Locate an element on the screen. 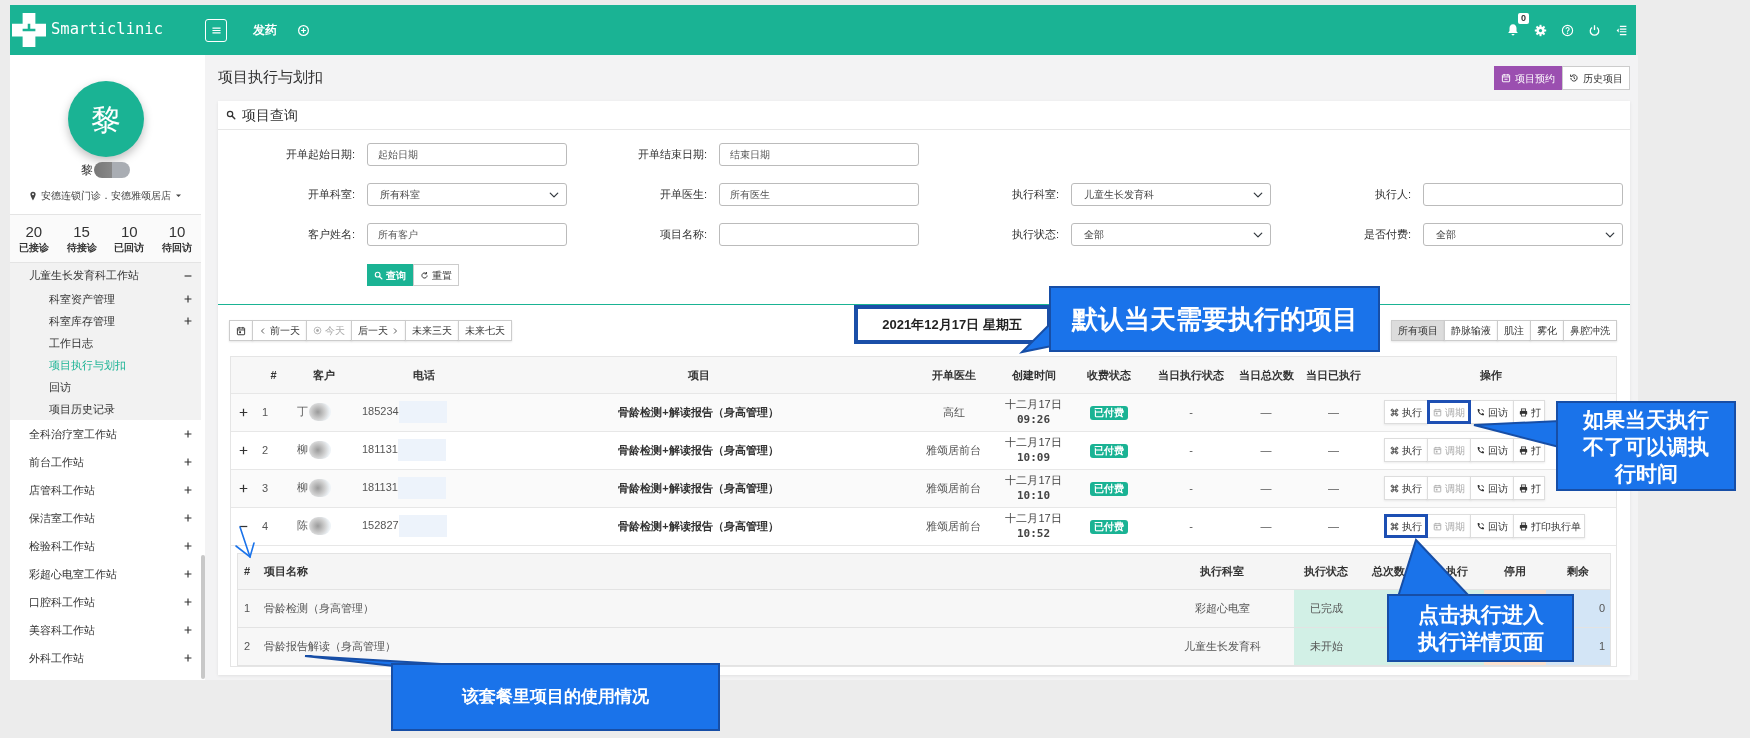 The height and width of the screenshot is (738, 1750). field-label: 开单结束日期: is located at coordinates (671, 155).